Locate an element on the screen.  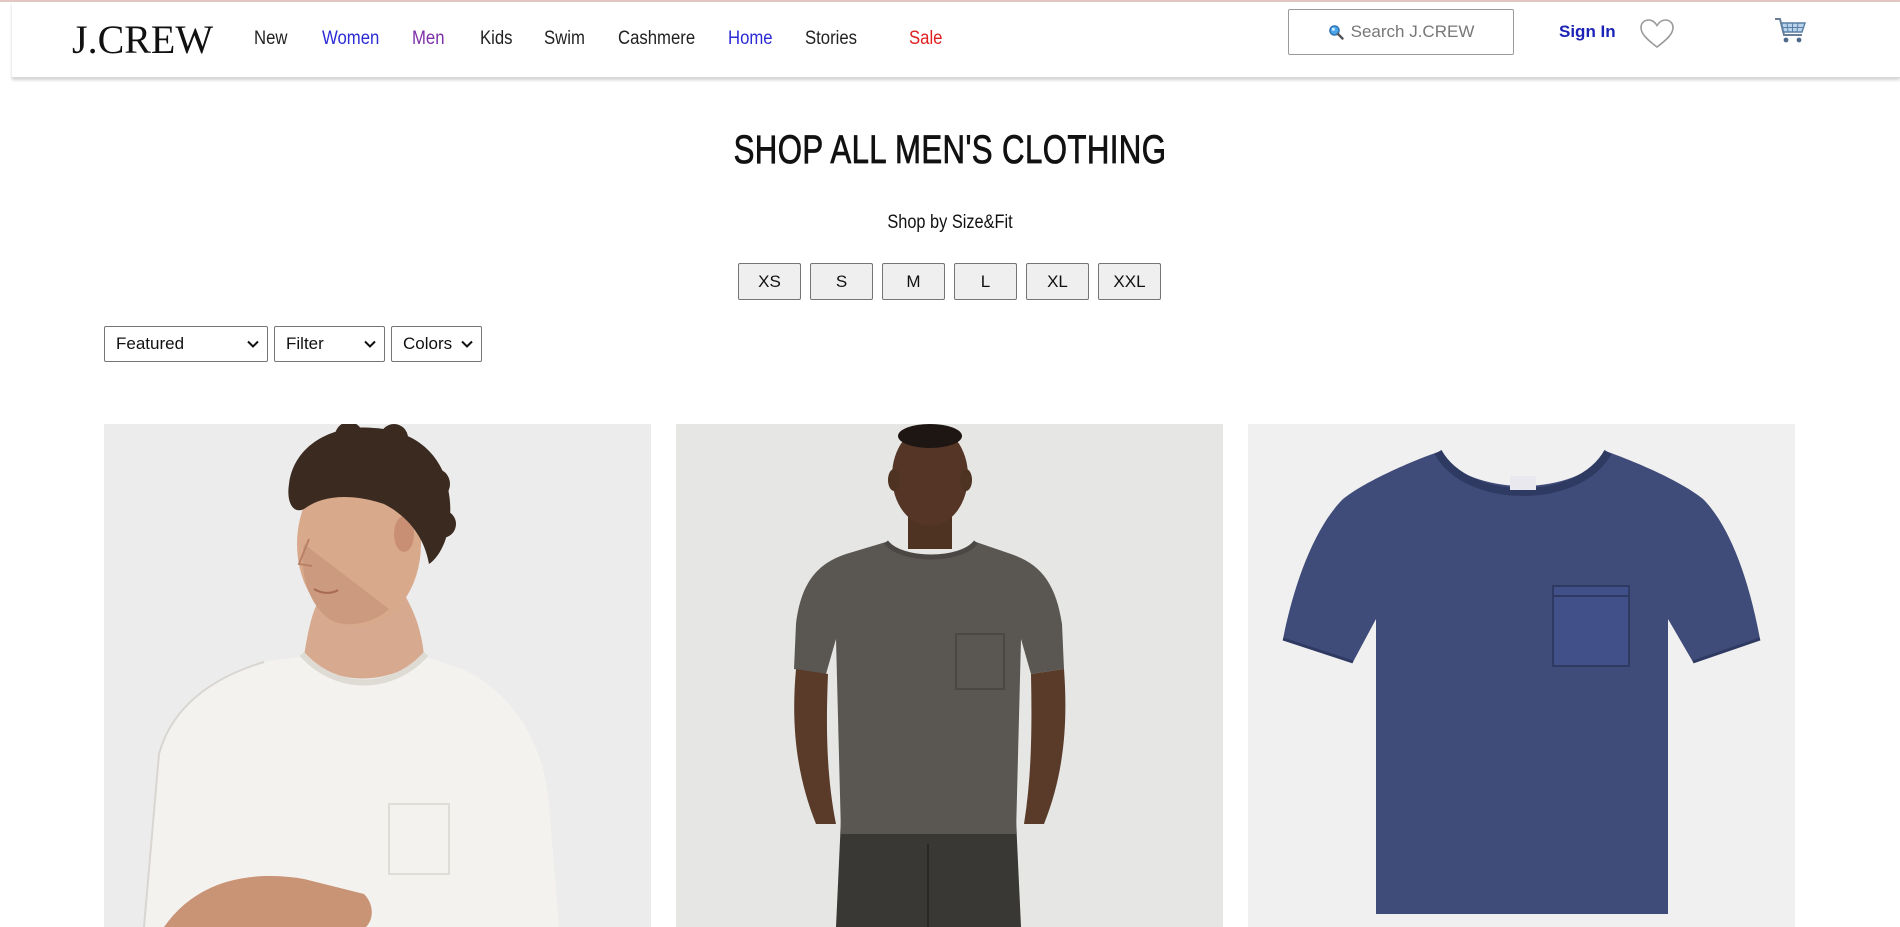
page-title: SHOP ALL MEN'S CLOTHING is located at coordinates (950, 150).